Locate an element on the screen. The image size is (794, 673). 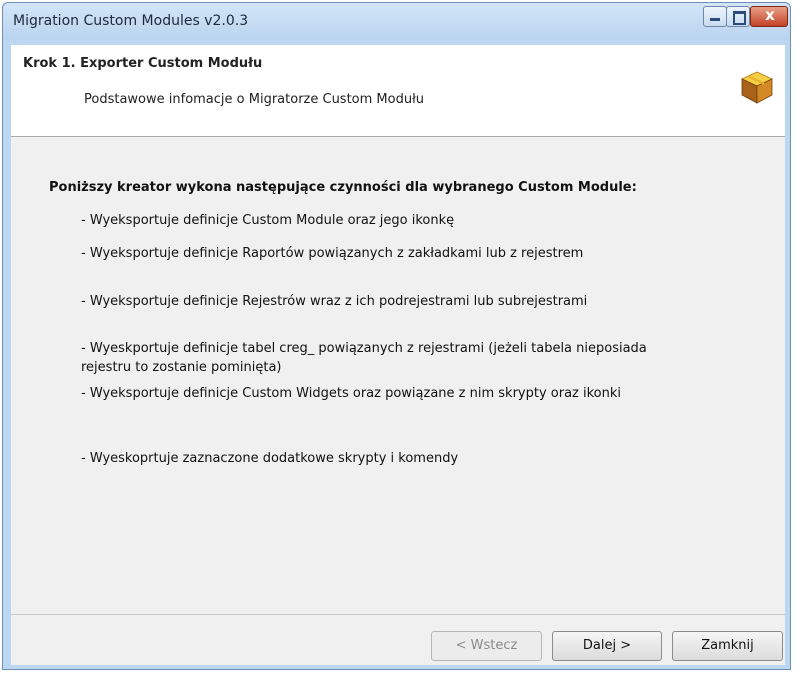
maximize-button is located at coordinates (738, 16).